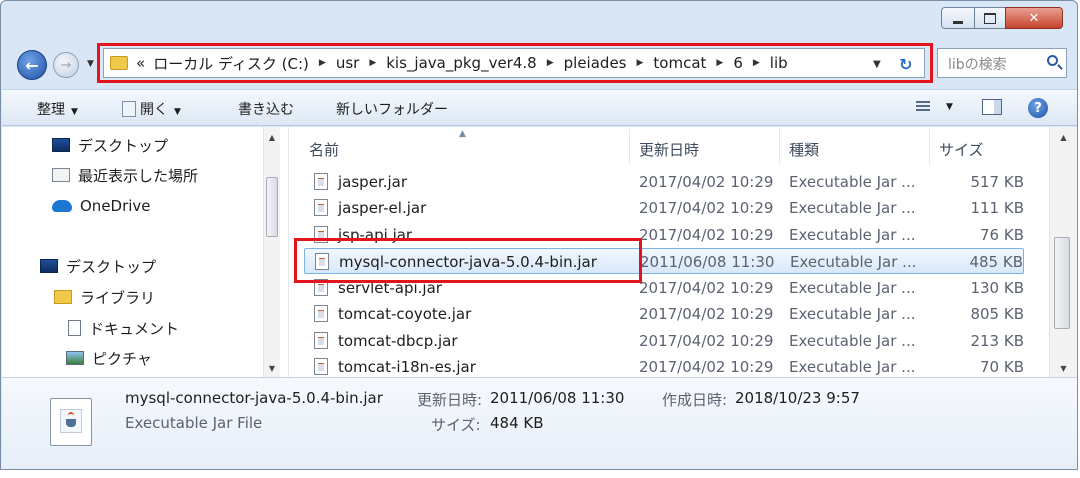 Image resolution: width=1080 pixels, height=478 pixels. What do you see at coordinates (961, 149) in the screenshot?
I see `column-header-size: サイズ` at bounding box center [961, 149].